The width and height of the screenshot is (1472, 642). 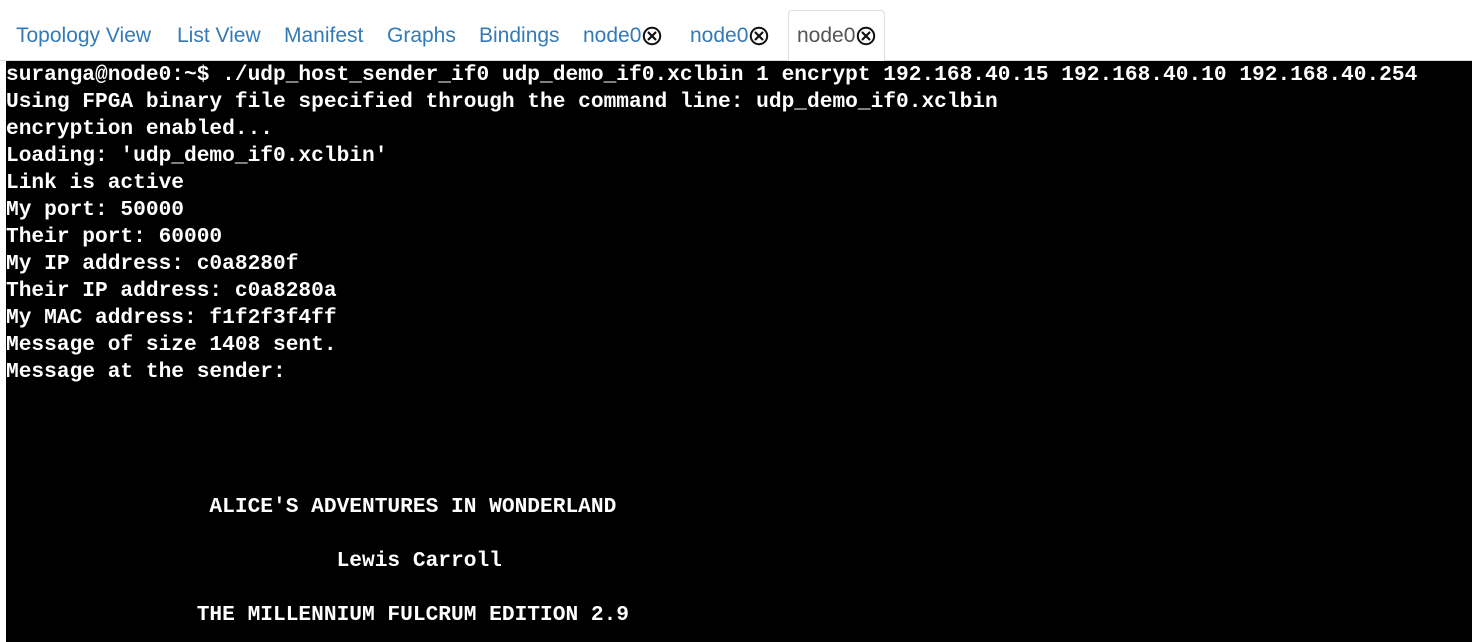 I want to click on tab-list-view: List View, so click(x=219, y=35).